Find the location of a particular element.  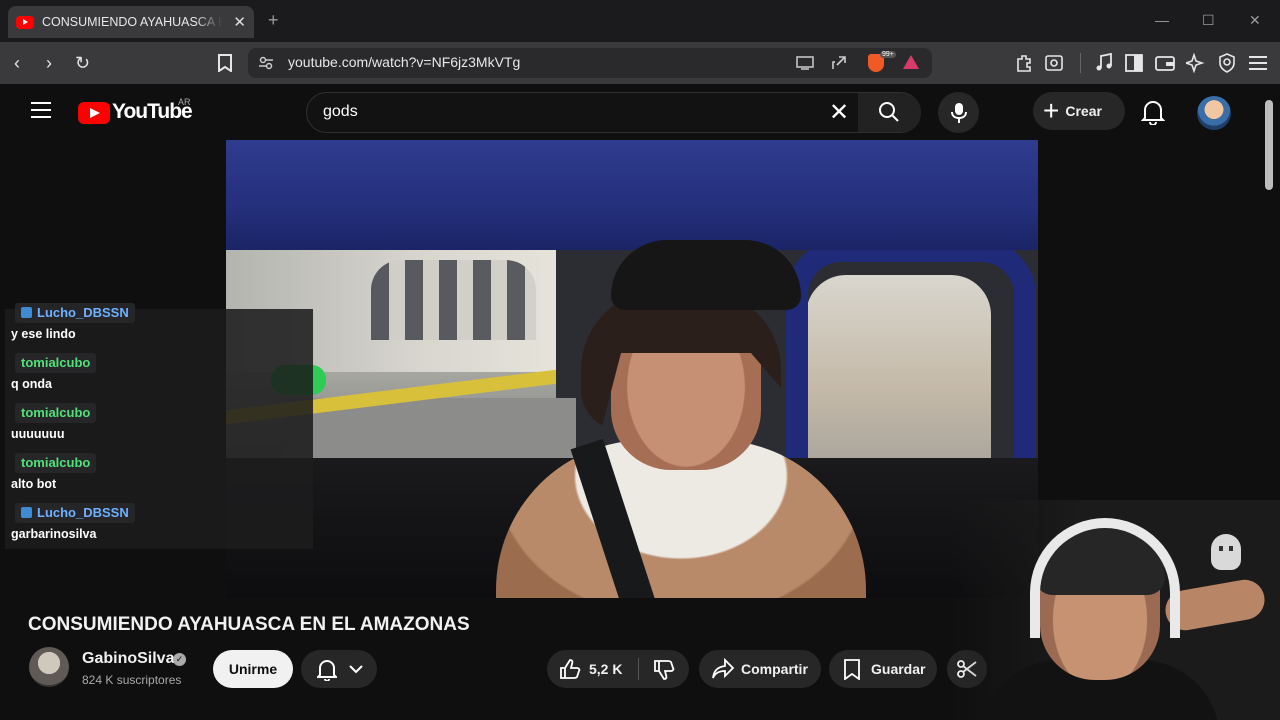

like-count: 5,2 K is located at coordinates (605, 669).